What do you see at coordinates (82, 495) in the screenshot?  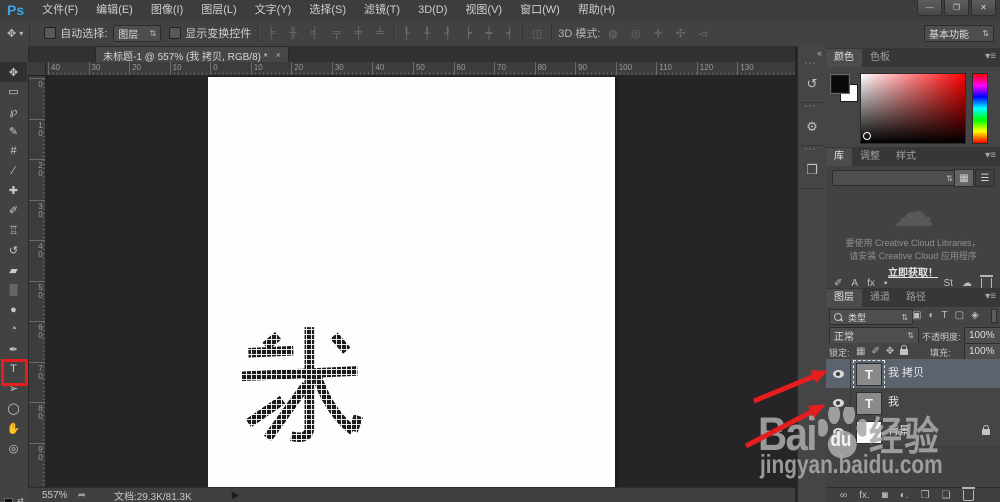 I see `share-icon: ➦` at bounding box center [82, 495].